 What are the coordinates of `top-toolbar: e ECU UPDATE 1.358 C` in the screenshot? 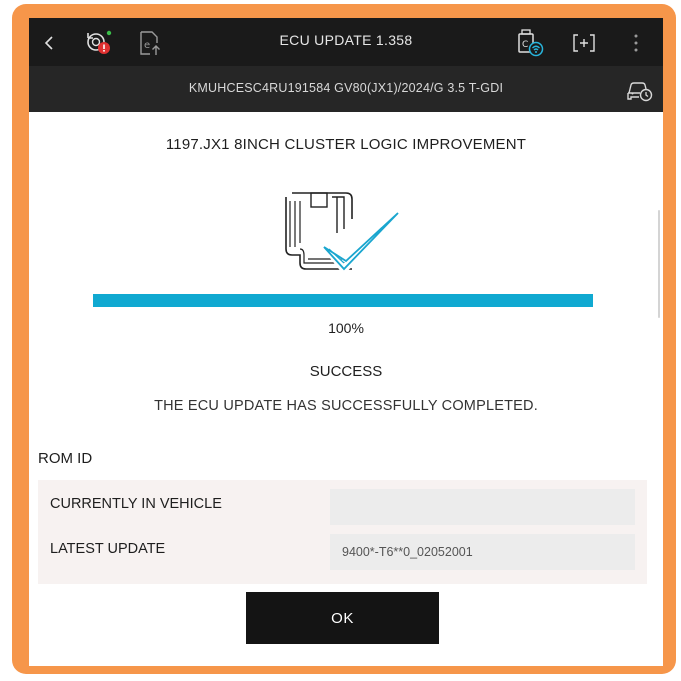 It's located at (346, 42).